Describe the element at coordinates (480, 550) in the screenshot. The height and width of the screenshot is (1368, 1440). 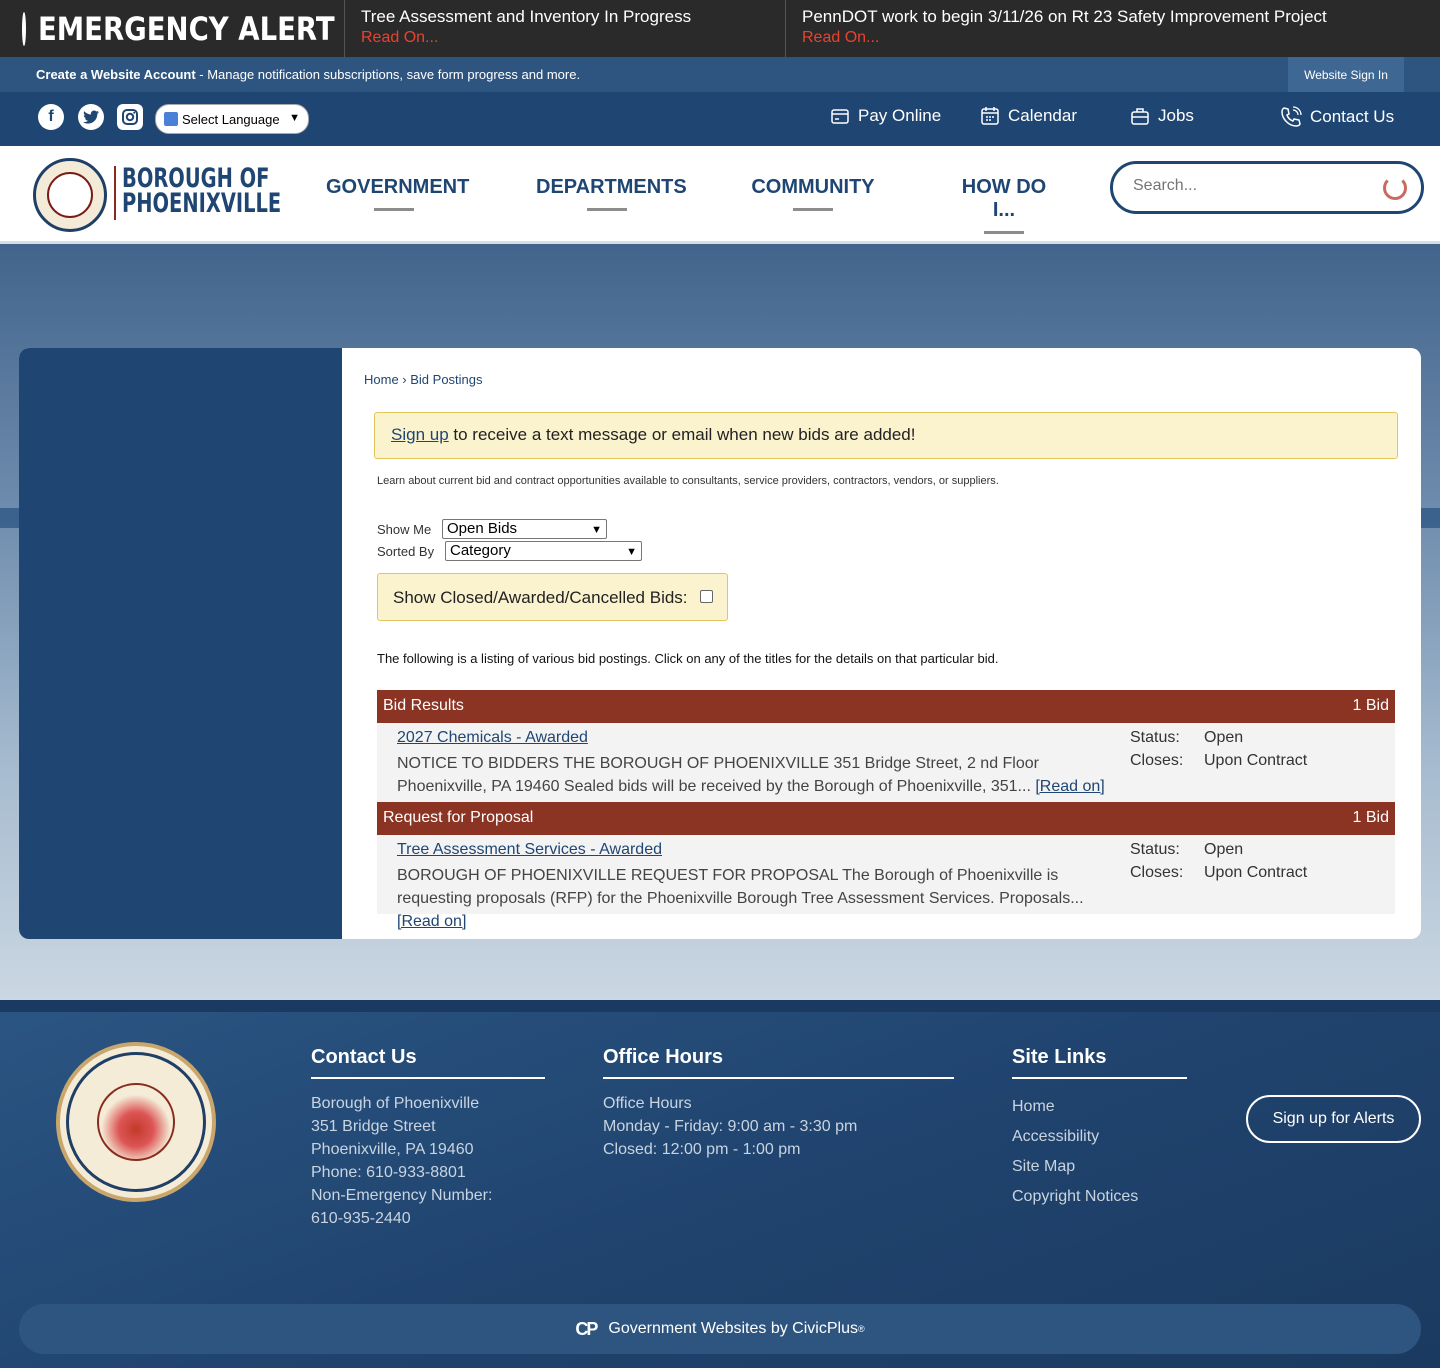
I see `sorted-by-value: Category` at that location.